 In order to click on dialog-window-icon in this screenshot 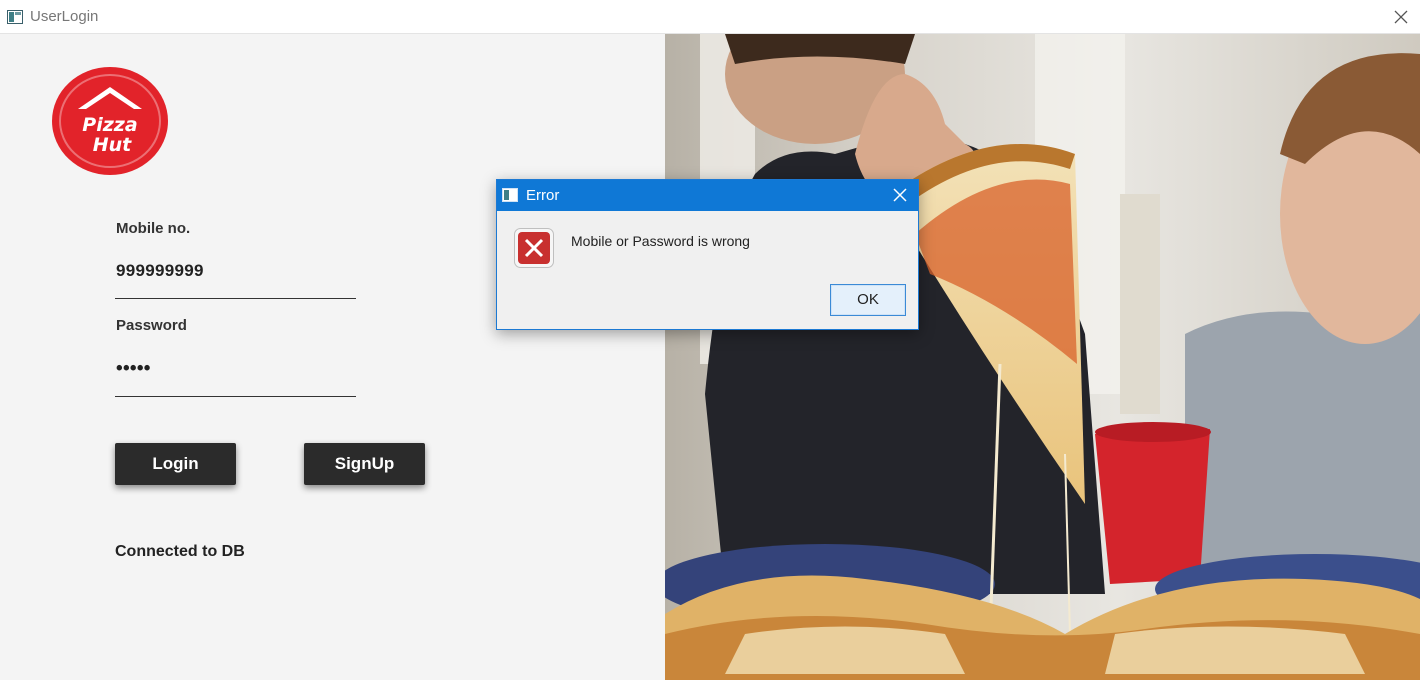, I will do `click(510, 195)`.